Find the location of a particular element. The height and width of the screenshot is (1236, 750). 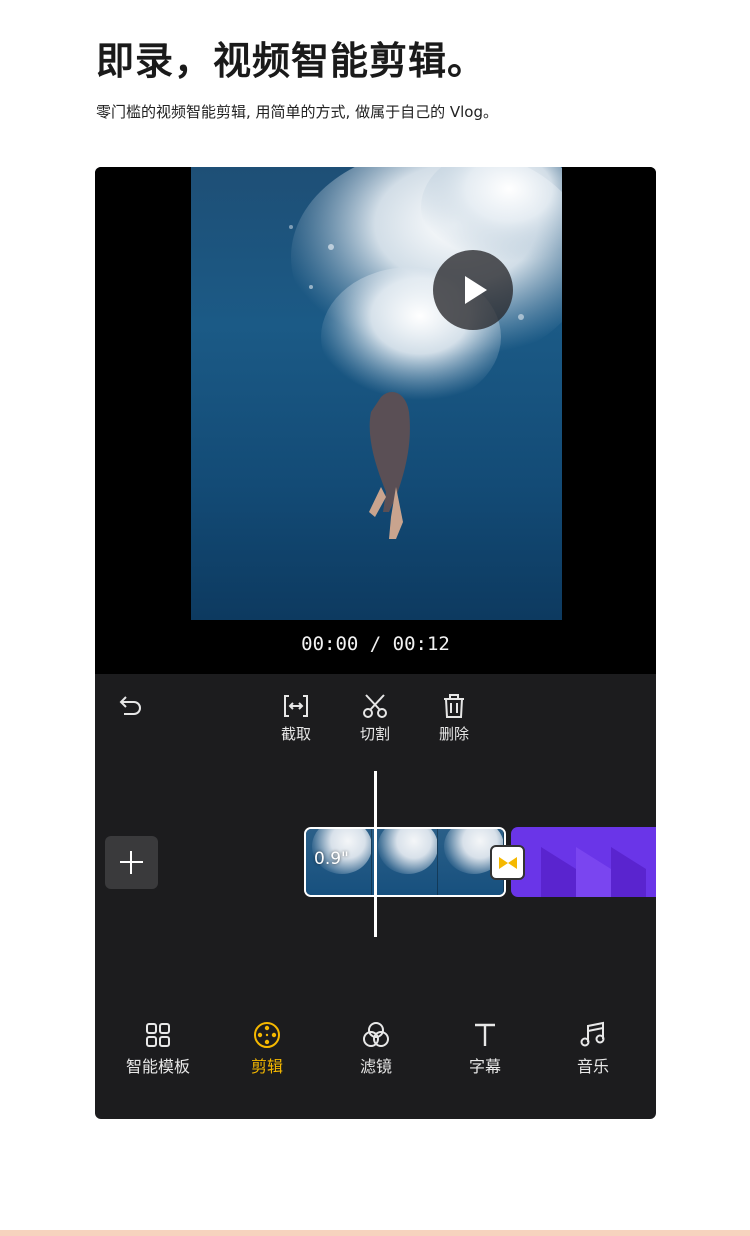

playhead is located at coordinates (375, 854).